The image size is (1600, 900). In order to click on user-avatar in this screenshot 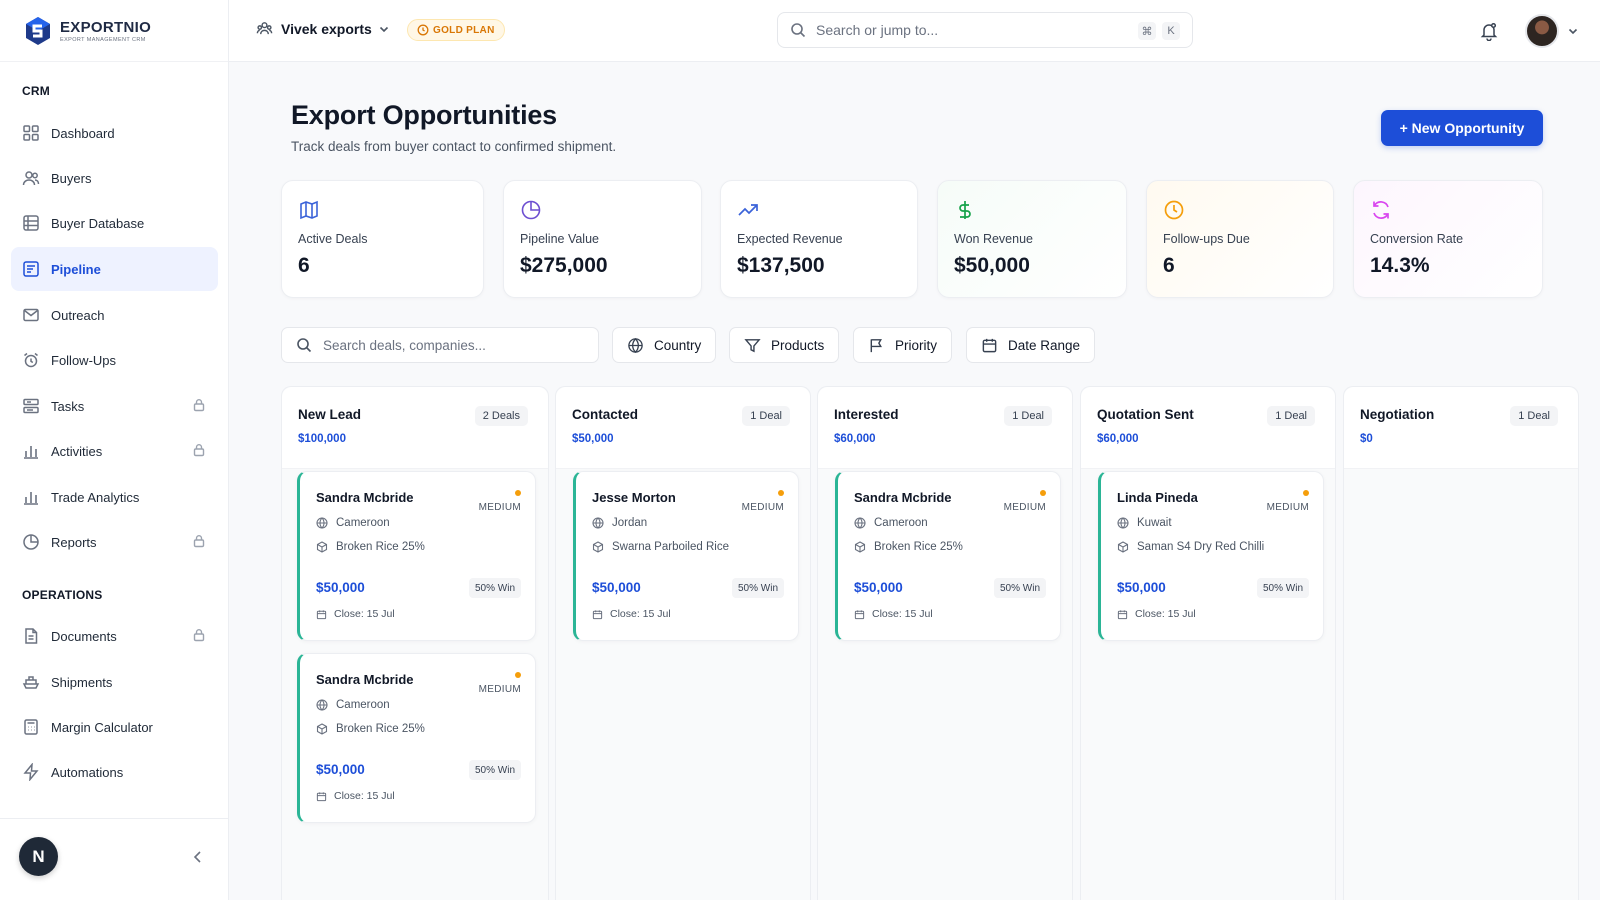, I will do `click(1542, 31)`.